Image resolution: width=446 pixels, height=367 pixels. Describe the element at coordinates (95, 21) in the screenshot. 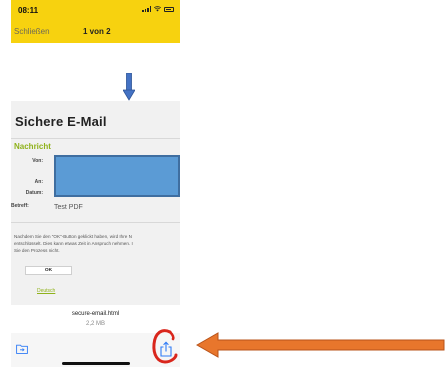

I see `top-bar: 08:11 Schließen 1 von 2` at that location.